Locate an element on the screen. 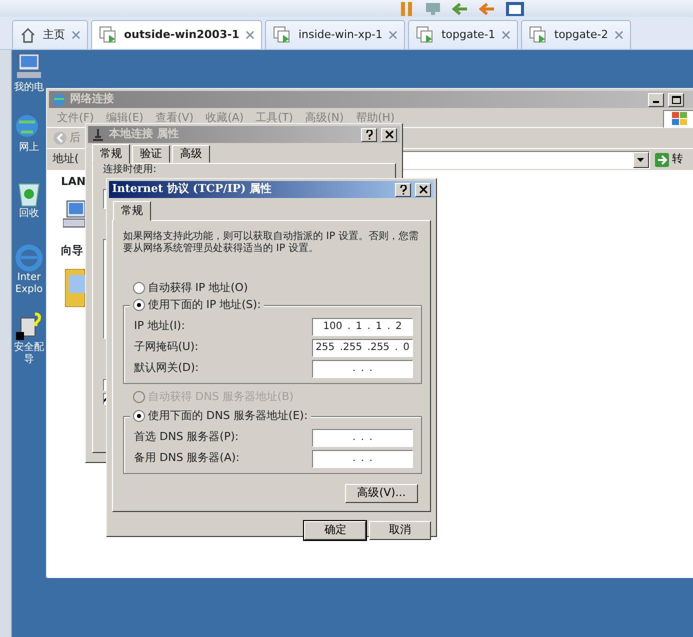 The image size is (693, 637). dialog-title: Internet 协议 (TCP/IP) 属性 is located at coordinates (192, 189).